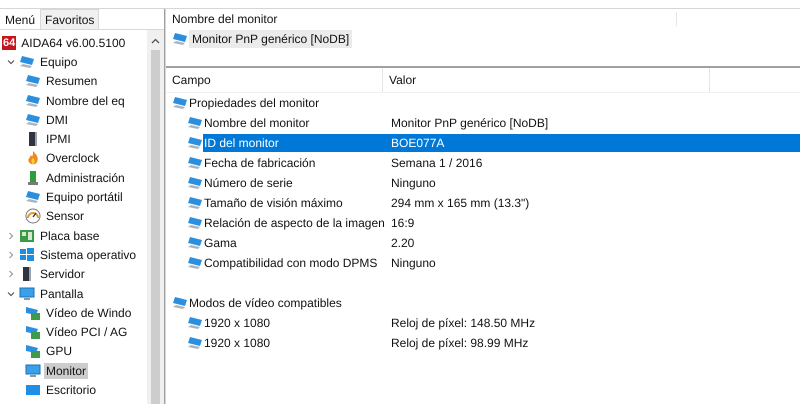  What do you see at coordinates (241, 143) in the screenshot?
I see `field-cell-text: ID del monitor` at bounding box center [241, 143].